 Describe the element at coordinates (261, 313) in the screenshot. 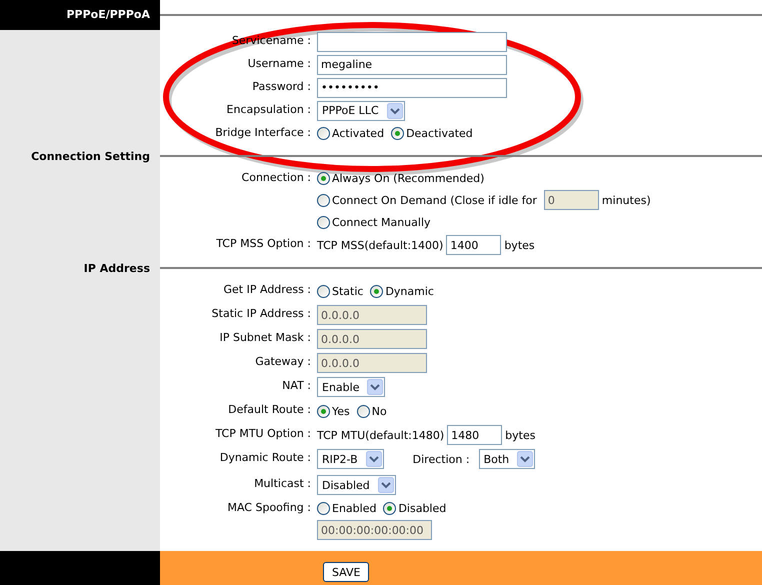

I see `field-label: Static IP Address :` at that location.